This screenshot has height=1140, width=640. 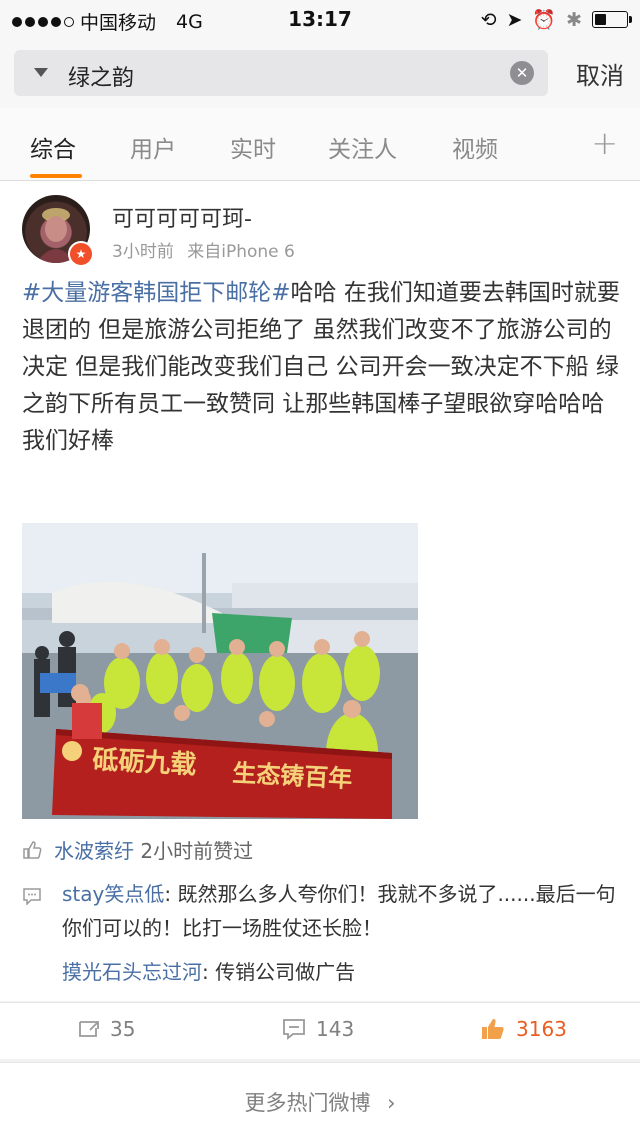 What do you see at coordinates (101, 76) in the screenshot?
I see `search-query: 绿之韵` at bounding box center [101, 76].